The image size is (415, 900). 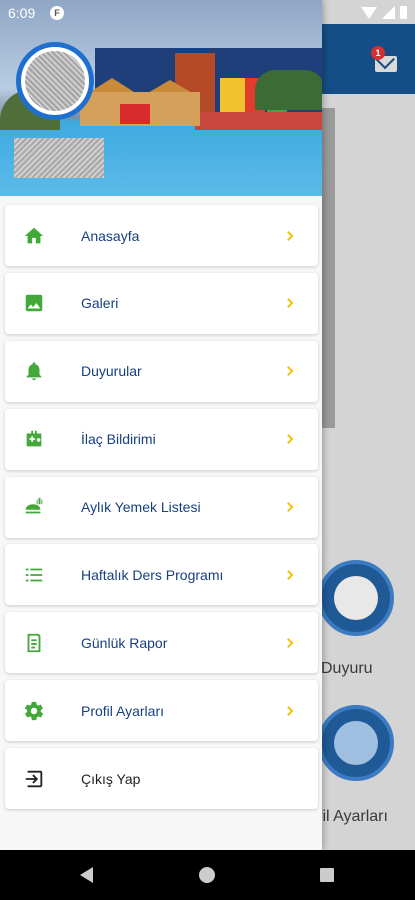 What do you see at coordinates (34, 710) in the screenshot?
I see `gear-icon` at bounding box center [34, 710].